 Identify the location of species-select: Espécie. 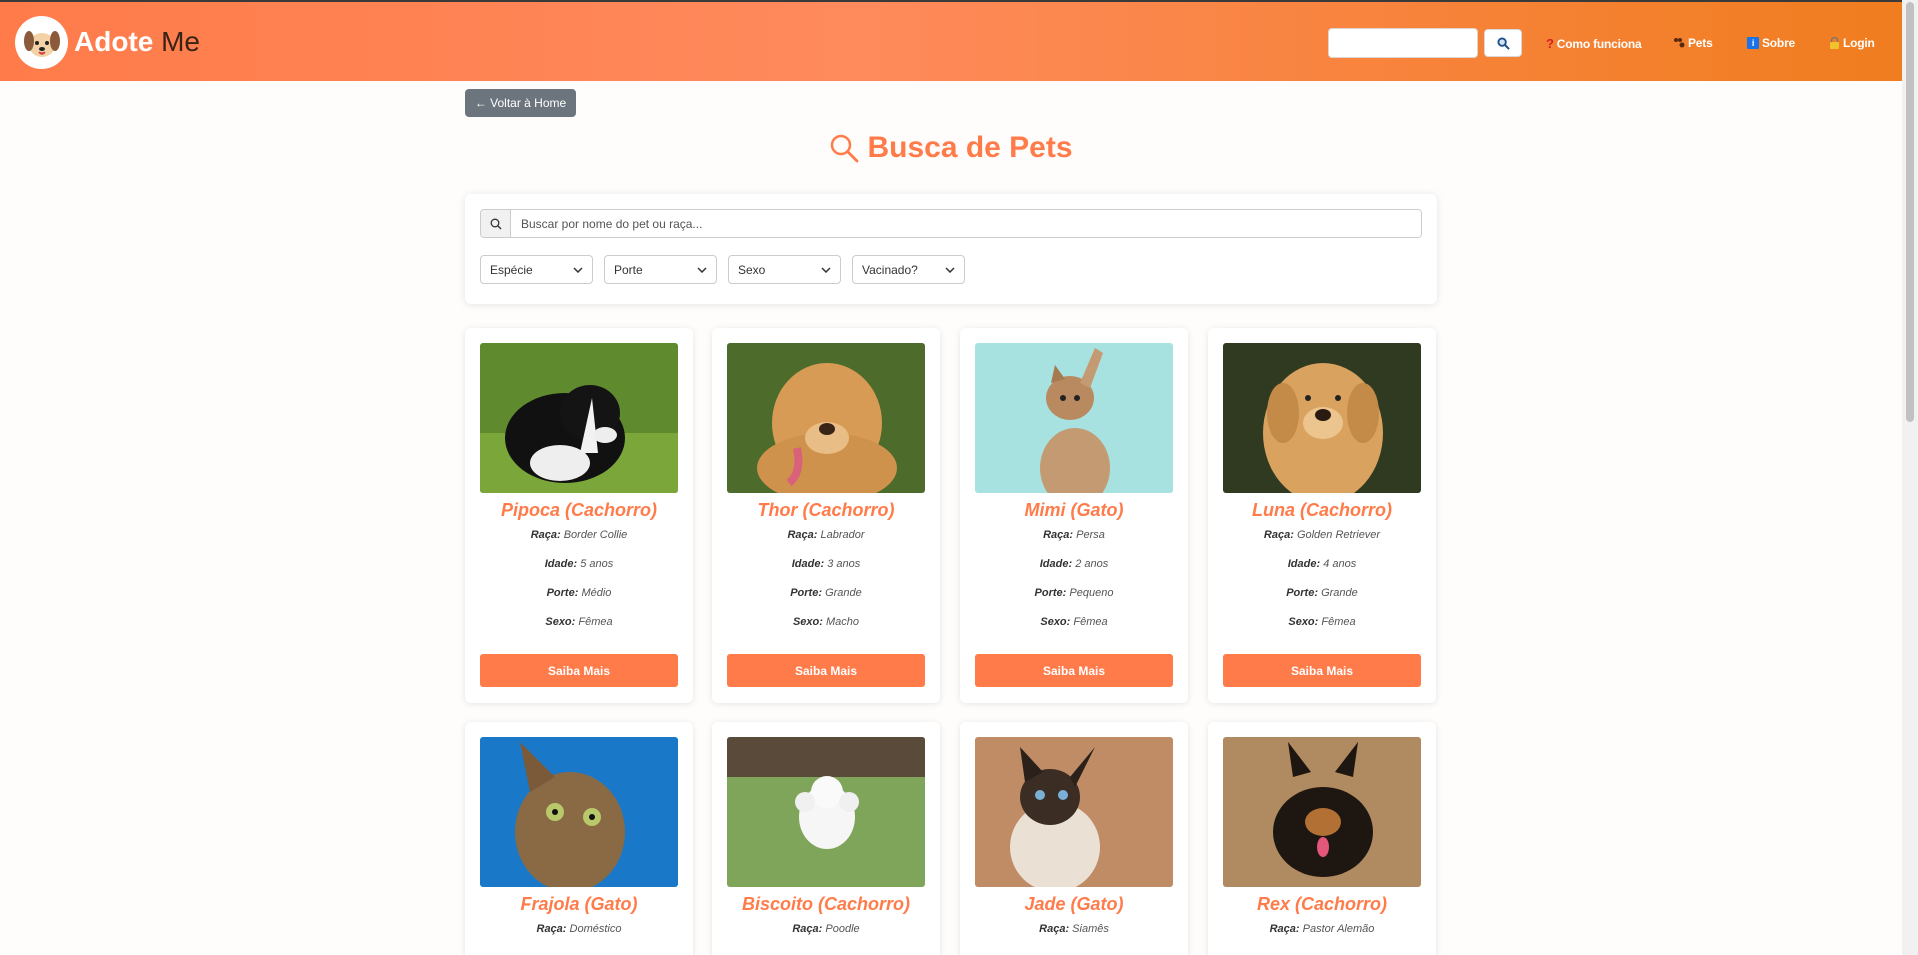
(536, 269).